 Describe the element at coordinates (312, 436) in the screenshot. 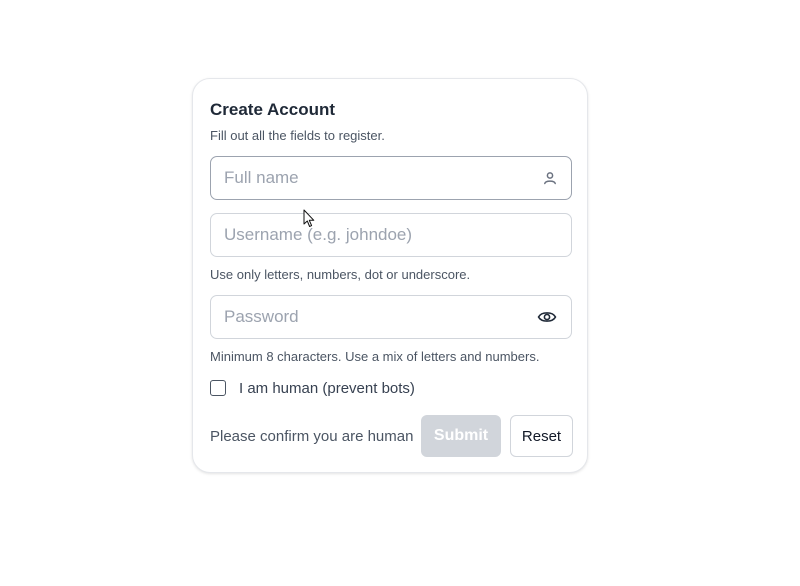

I see `confirm-human-message: Please confirm you are human` at that location.